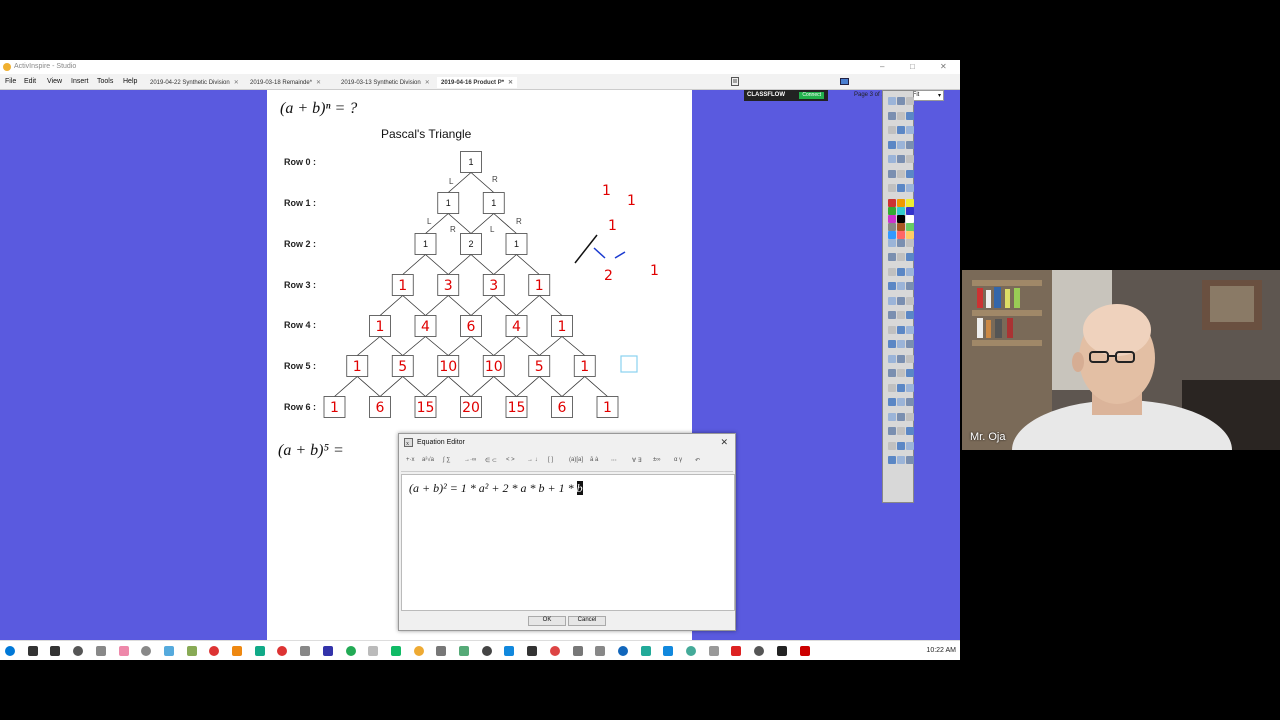 This screenshot has width=1280, height=720. I want to click on equation-template-button: ⋅⋅⋅, so click(614, 461).